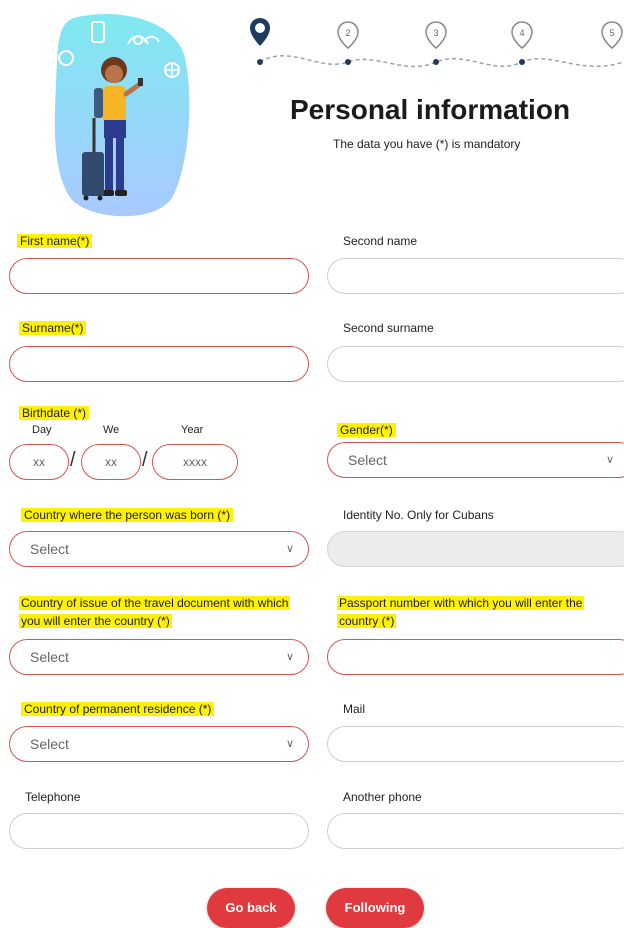  What do you see at coordinates (388, 328) in the screenshot?
I see `second-surname-label: Second surname` at bounding box center [388, 328].